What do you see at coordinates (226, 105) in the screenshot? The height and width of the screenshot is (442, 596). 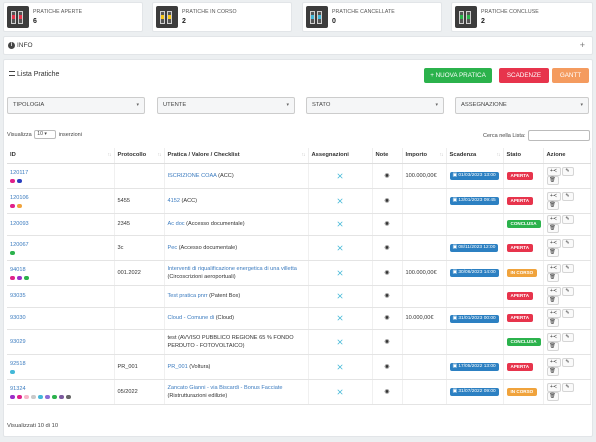 I see `filter-utente: UTENTE ▾` at bounding box center [226, 105].